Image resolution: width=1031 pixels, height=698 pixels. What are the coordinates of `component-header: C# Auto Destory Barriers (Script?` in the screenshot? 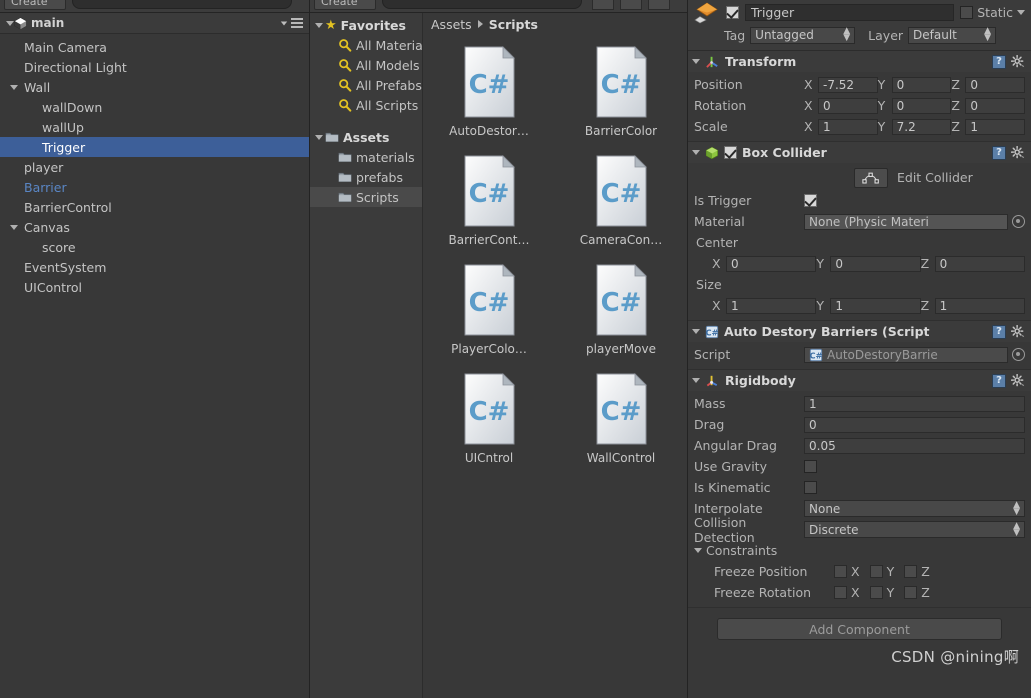 It's located at (859, 331).